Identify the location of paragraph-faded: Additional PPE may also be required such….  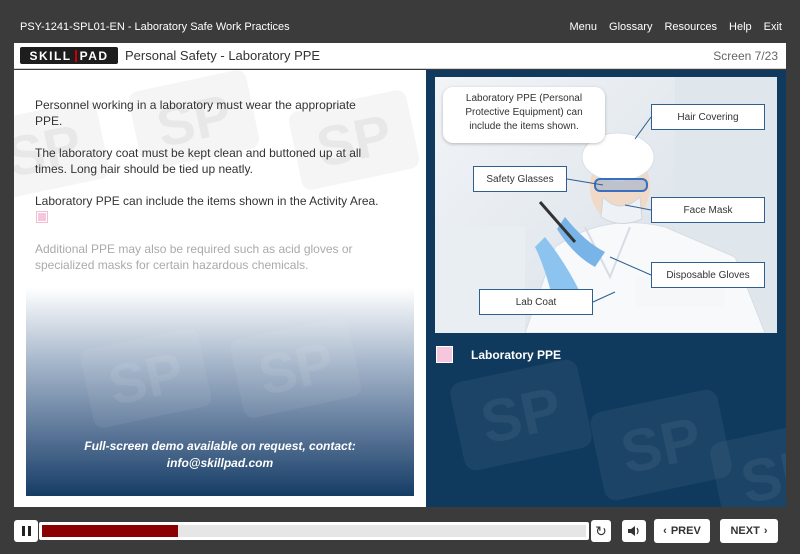
(194, 257).